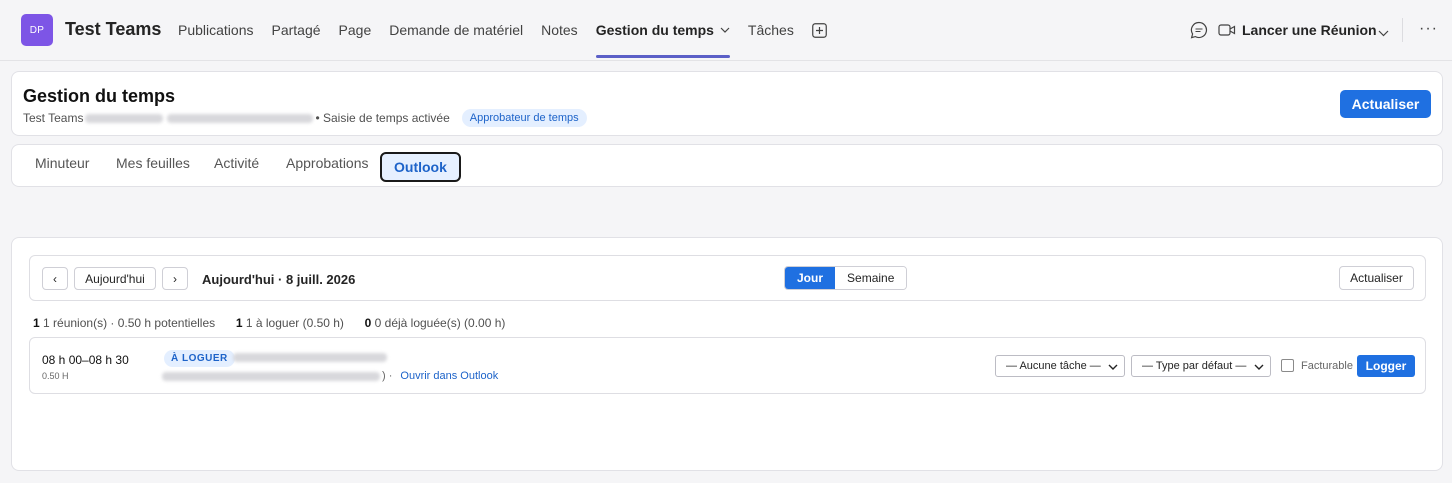  What do you see at coordinates (810, 278) in the screenshot?
I see `view-day-button: Jour` at bounding box center [810, 278].